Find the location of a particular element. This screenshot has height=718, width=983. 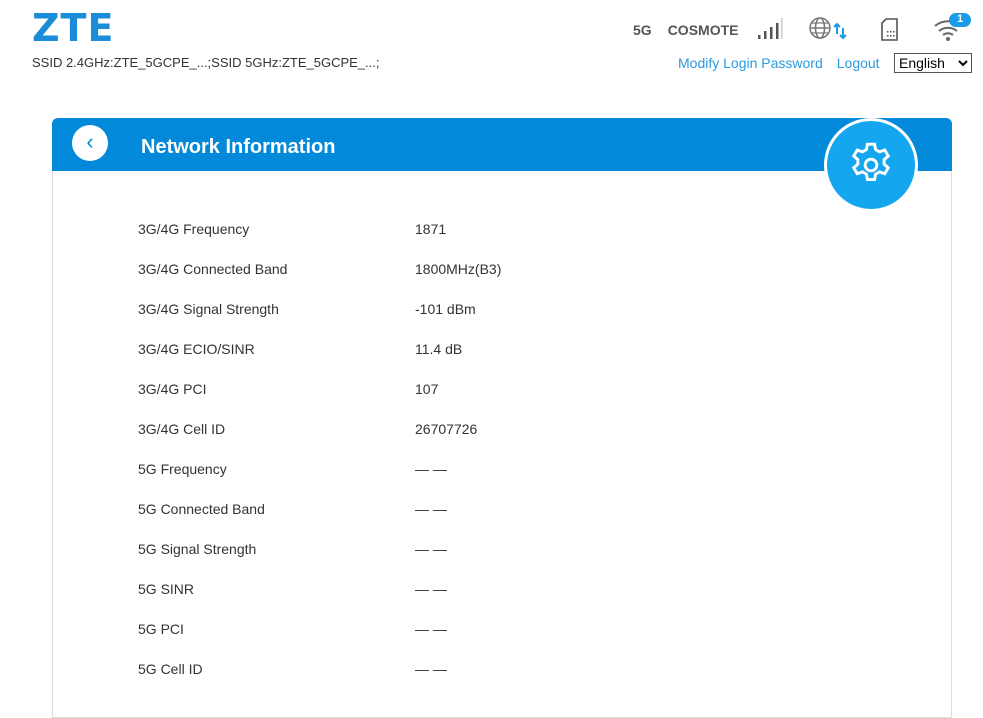

operator-name: COSMOTE is located at coordinates (703, 30).